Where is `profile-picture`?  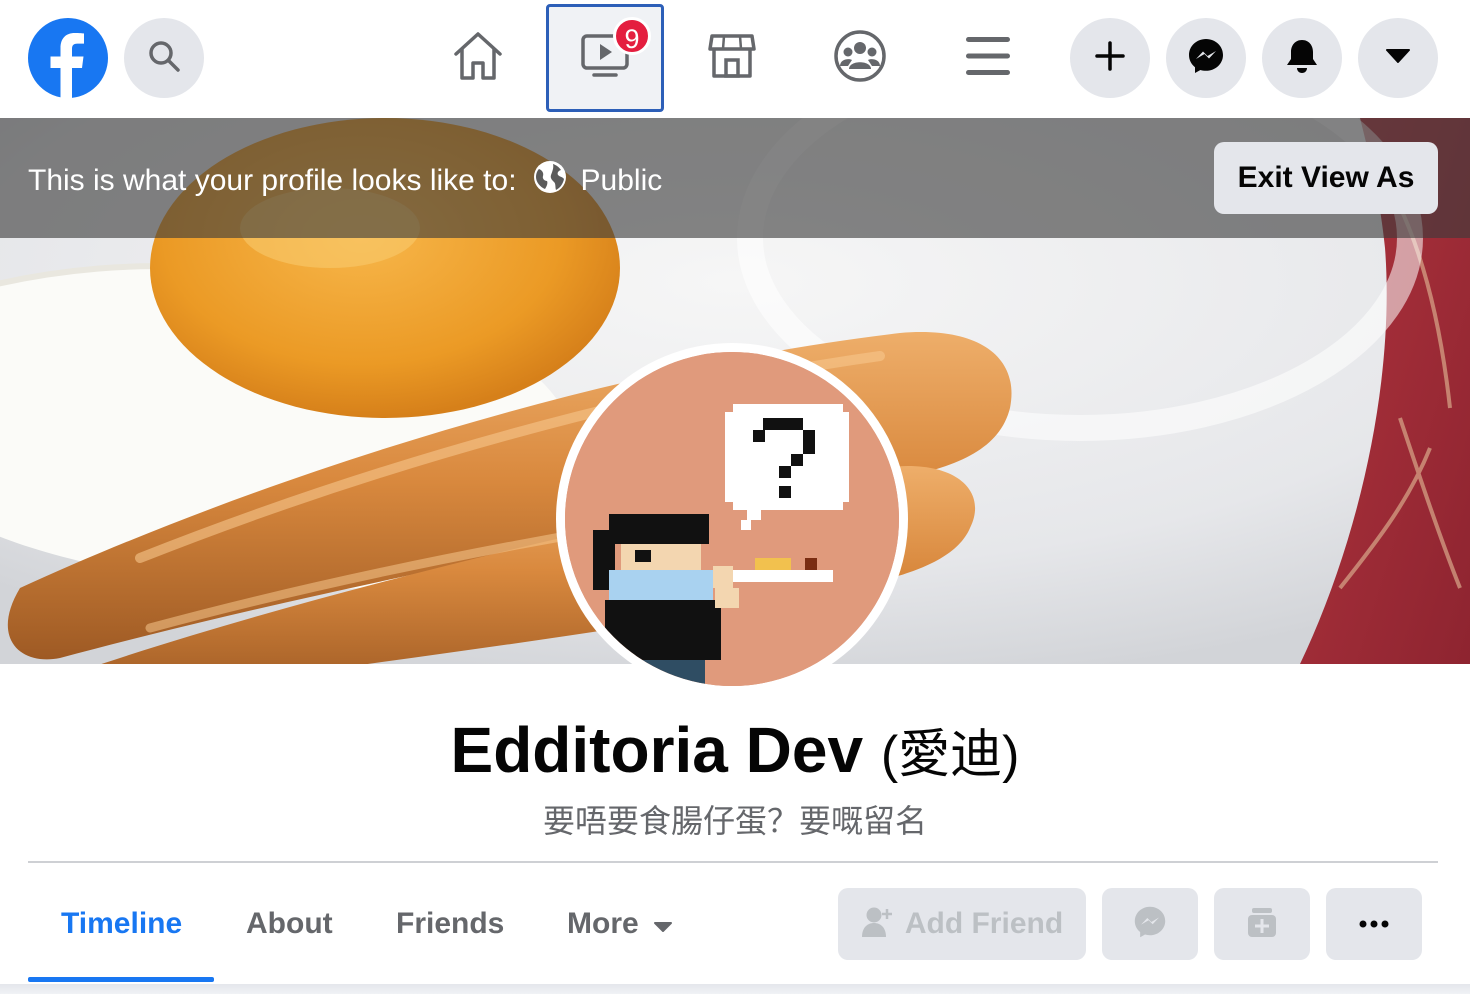
profile-picture is located at coordinates (732, 519).